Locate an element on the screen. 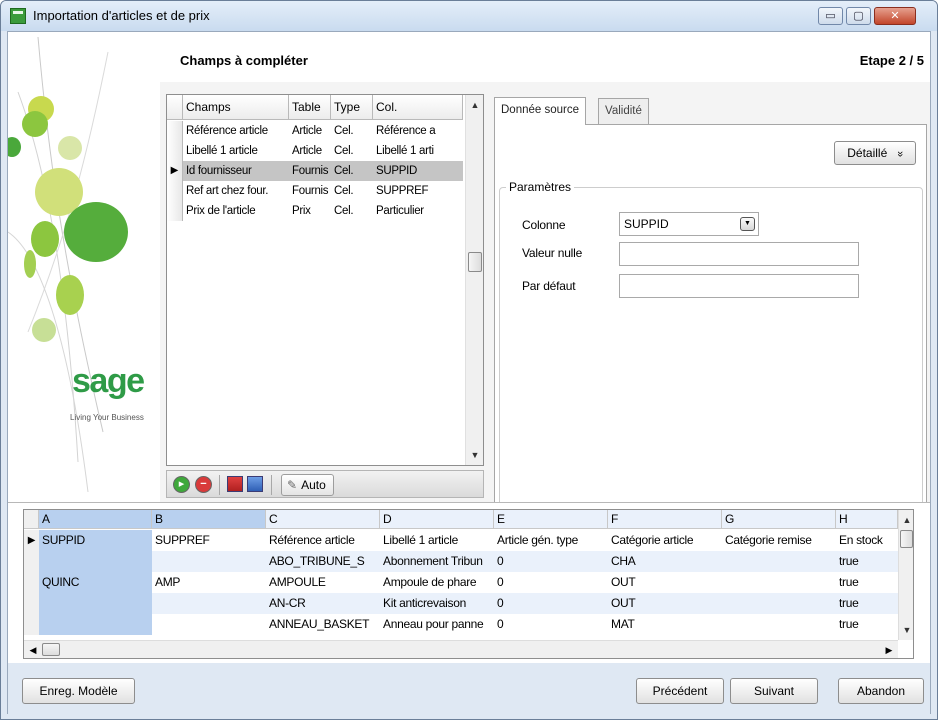 The height and width of the screenshot is (720, 938). grid-cell: Ampoule de phare is located at coordinates (437, 582).